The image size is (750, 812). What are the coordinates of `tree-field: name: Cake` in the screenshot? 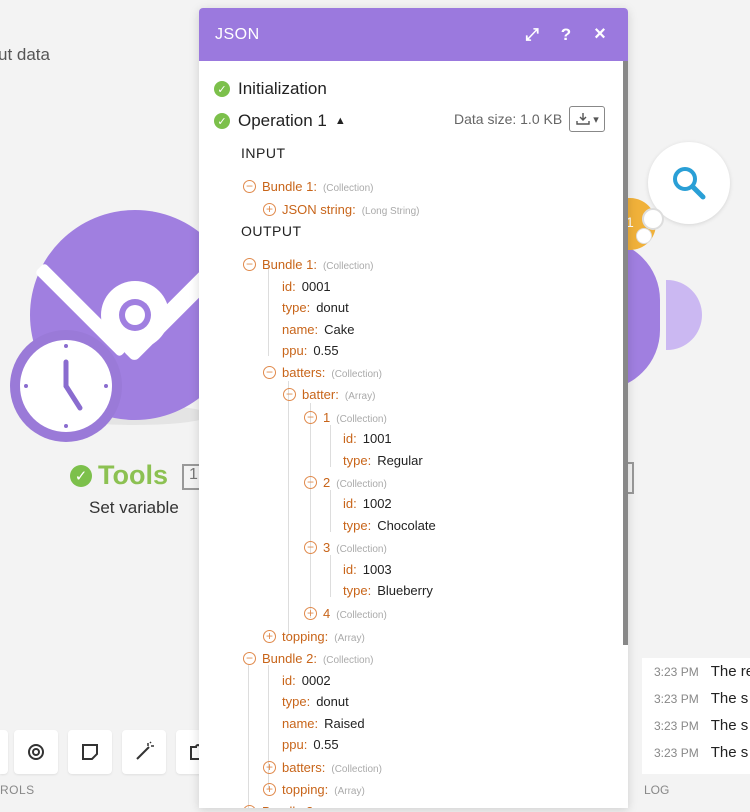 It's located at (318, 329).